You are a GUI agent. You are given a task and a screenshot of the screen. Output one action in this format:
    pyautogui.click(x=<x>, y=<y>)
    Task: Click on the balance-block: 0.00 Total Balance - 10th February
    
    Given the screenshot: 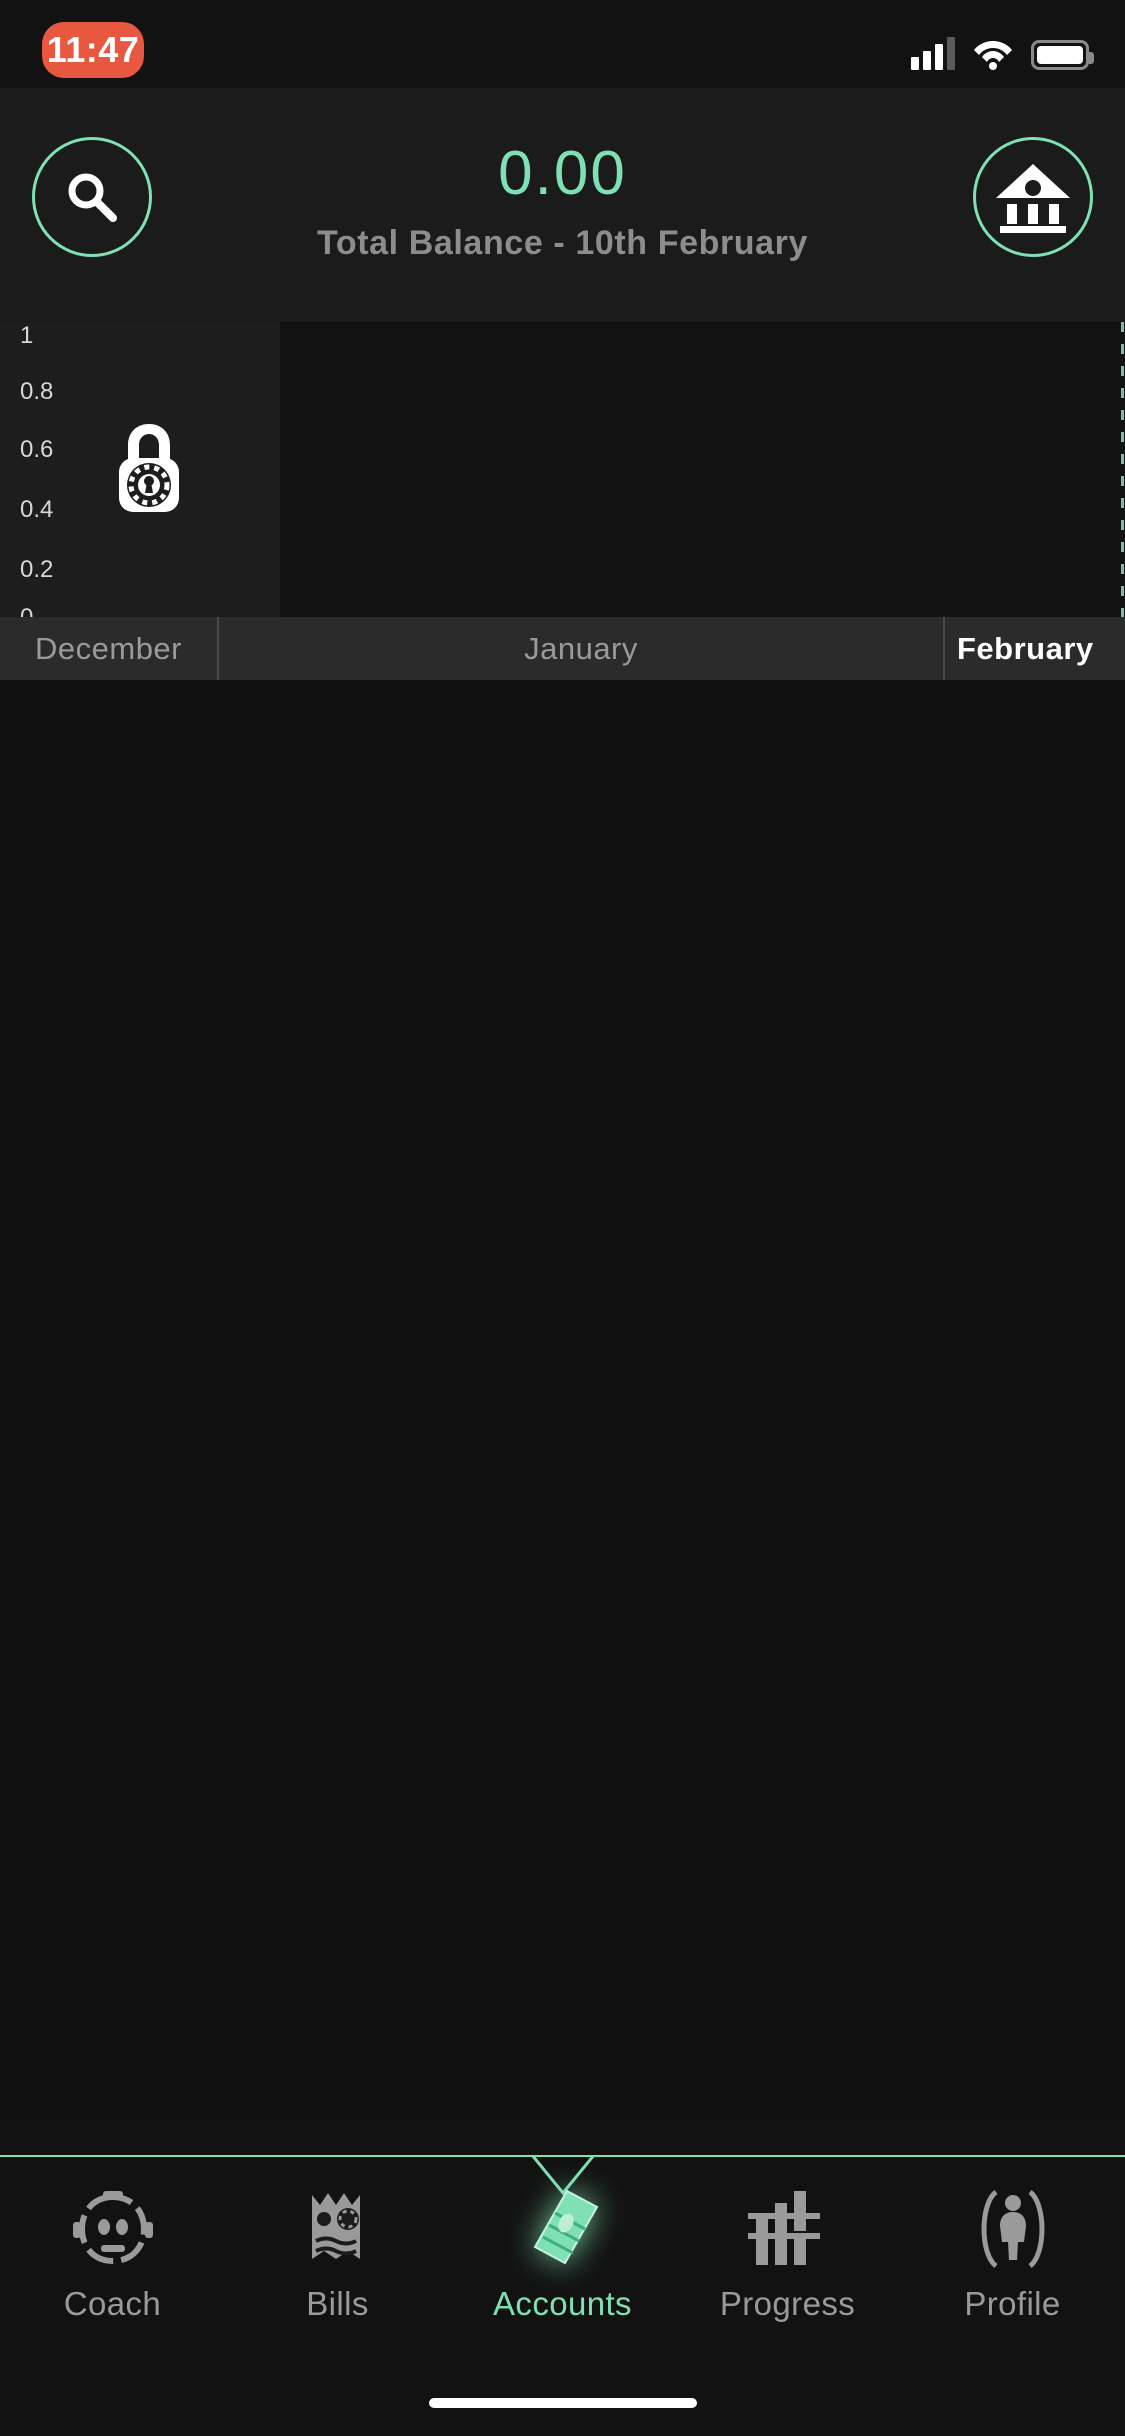 What is the action you would take?
    pyautogui.click(x=562, y=202)
    